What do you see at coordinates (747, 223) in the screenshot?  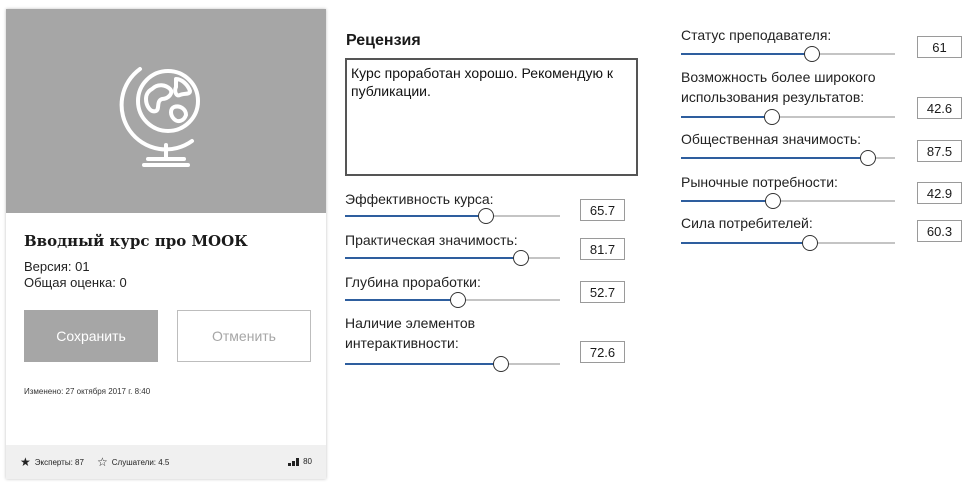 I see `slider-label: Сила потребителей:` at bounding box center [747, 223].